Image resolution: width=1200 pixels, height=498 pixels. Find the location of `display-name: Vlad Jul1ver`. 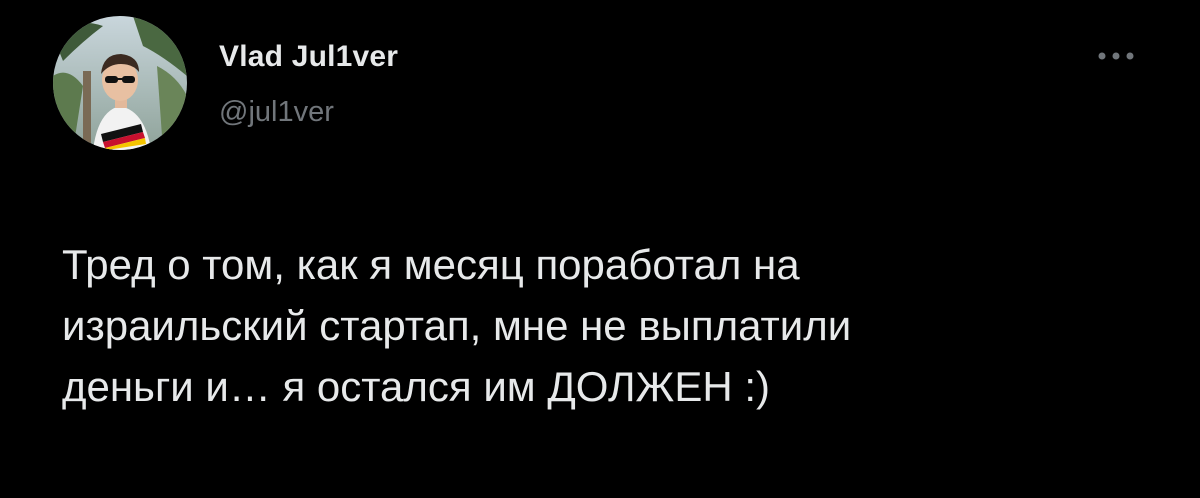

display-name: Vlad Jul1ver is located at coordinates (308, 57).